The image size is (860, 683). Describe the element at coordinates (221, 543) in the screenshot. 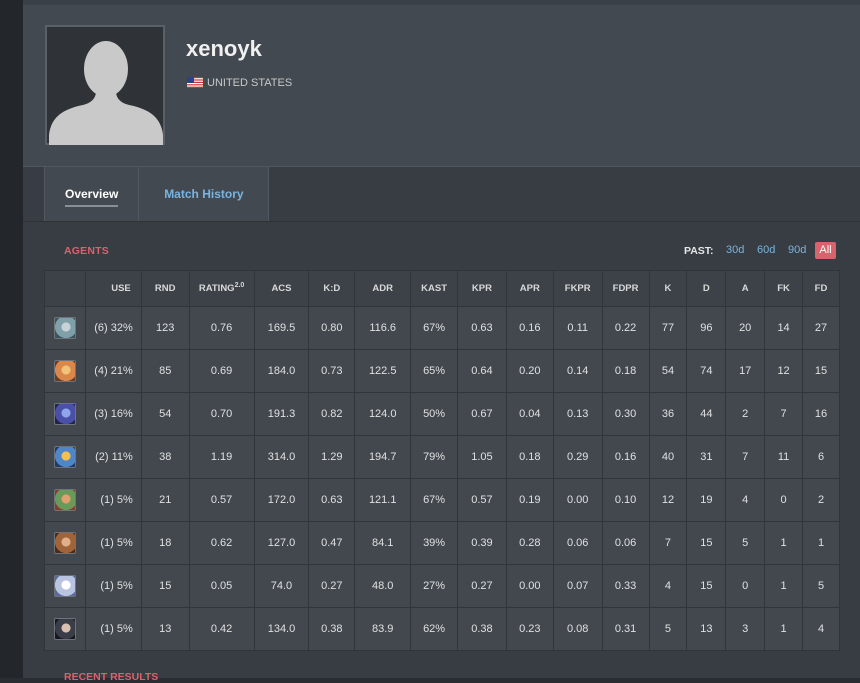

I see `table-cell: 0.62` at that location.